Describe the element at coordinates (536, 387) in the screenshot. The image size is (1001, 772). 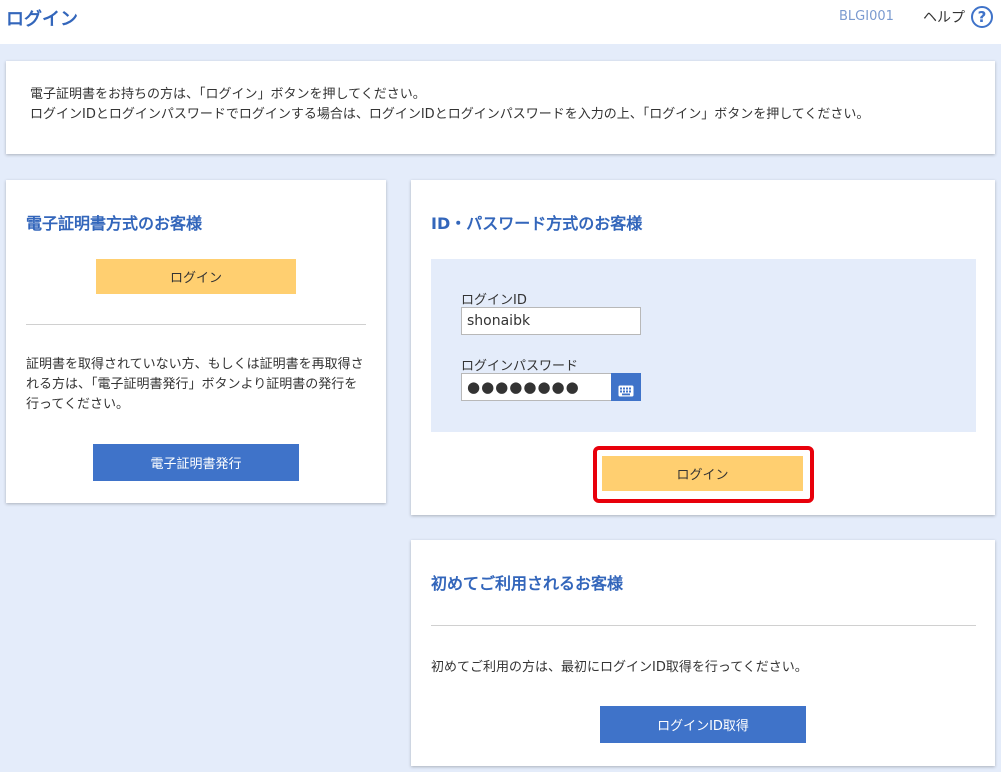
I see `password-input` at that location.